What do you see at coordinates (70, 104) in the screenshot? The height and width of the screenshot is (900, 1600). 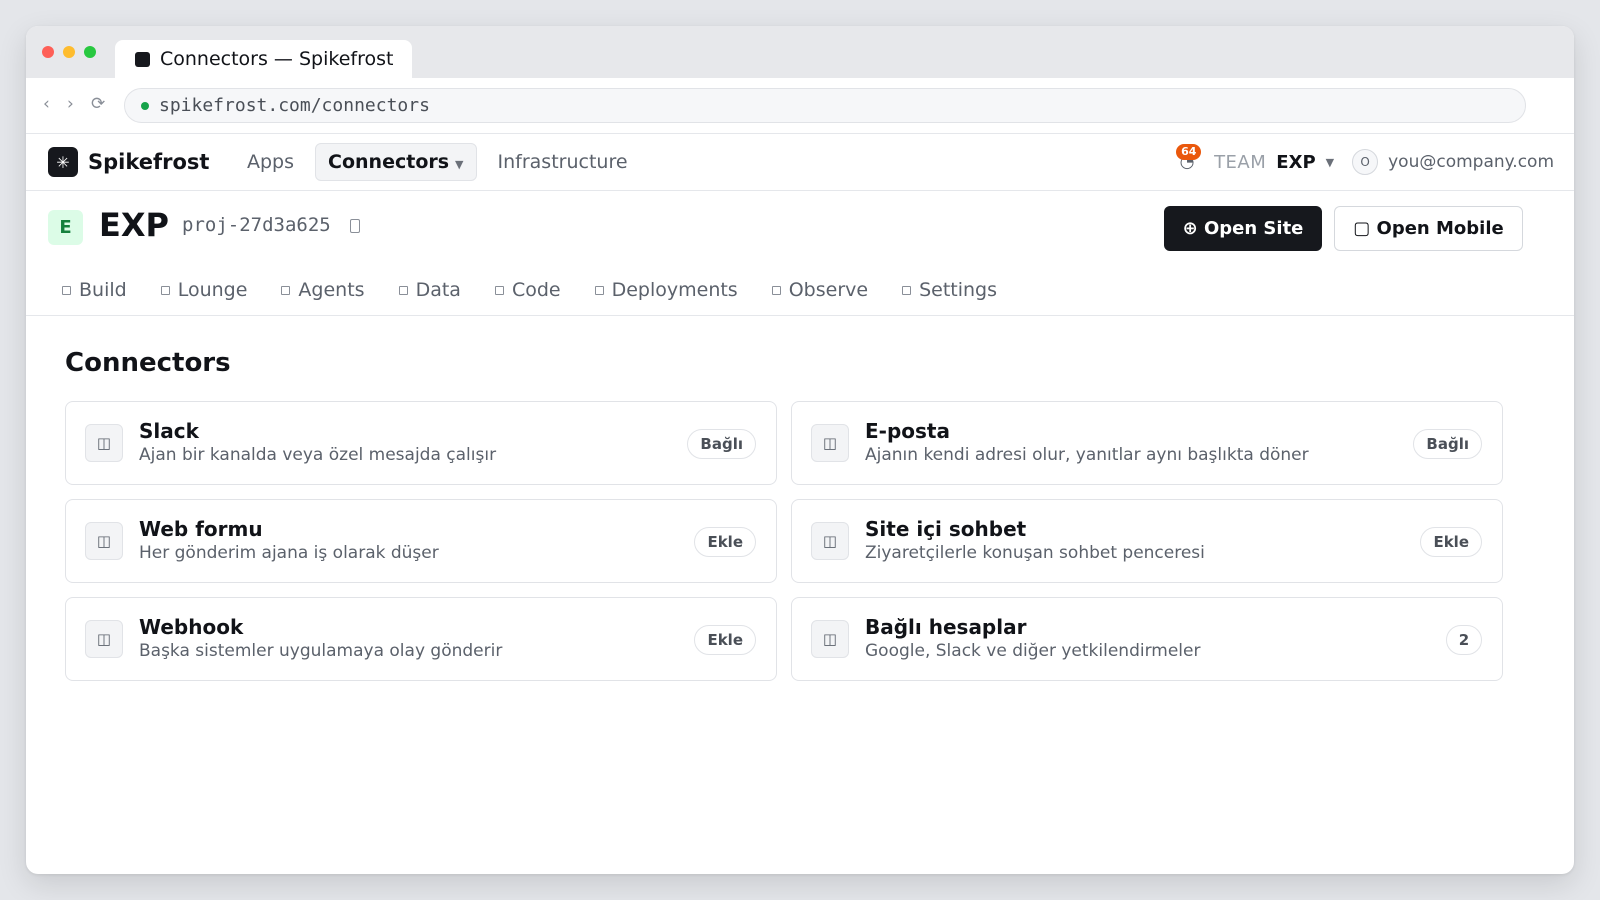 I see `forward-icon: ›` at bounding box center [70, 104].